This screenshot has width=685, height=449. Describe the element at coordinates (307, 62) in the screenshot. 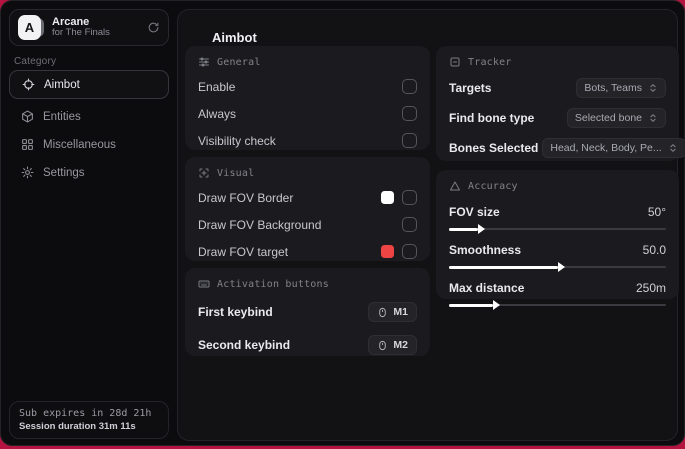

I see `section-general-header: General` at that location.